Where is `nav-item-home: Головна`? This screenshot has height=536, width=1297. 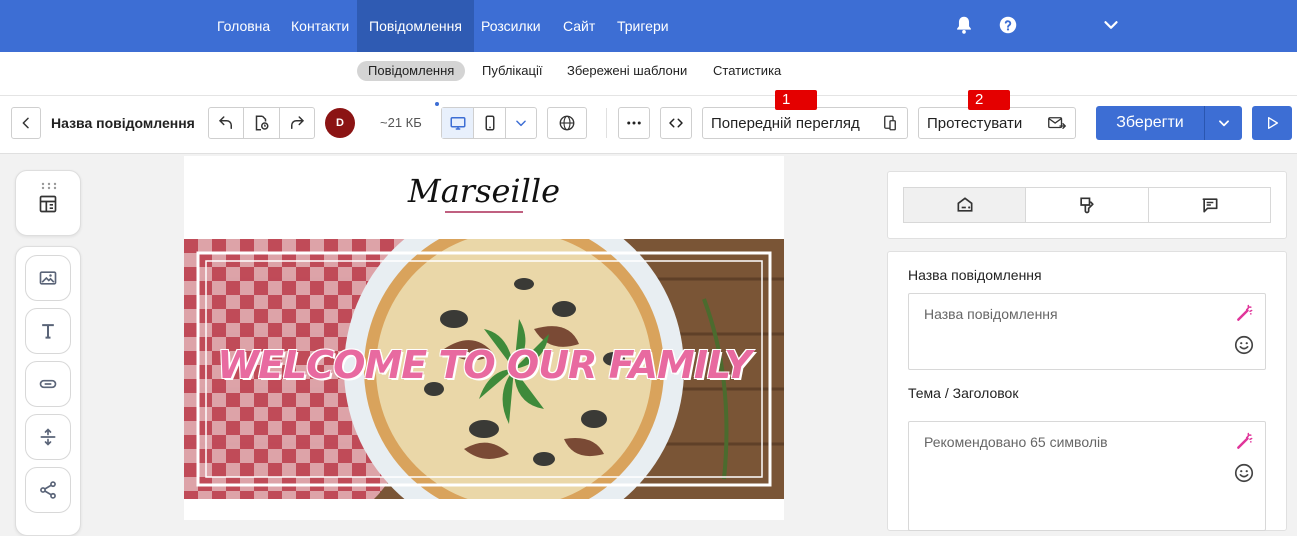
nav-item-home: Головна is located at coordinates (243, 26).